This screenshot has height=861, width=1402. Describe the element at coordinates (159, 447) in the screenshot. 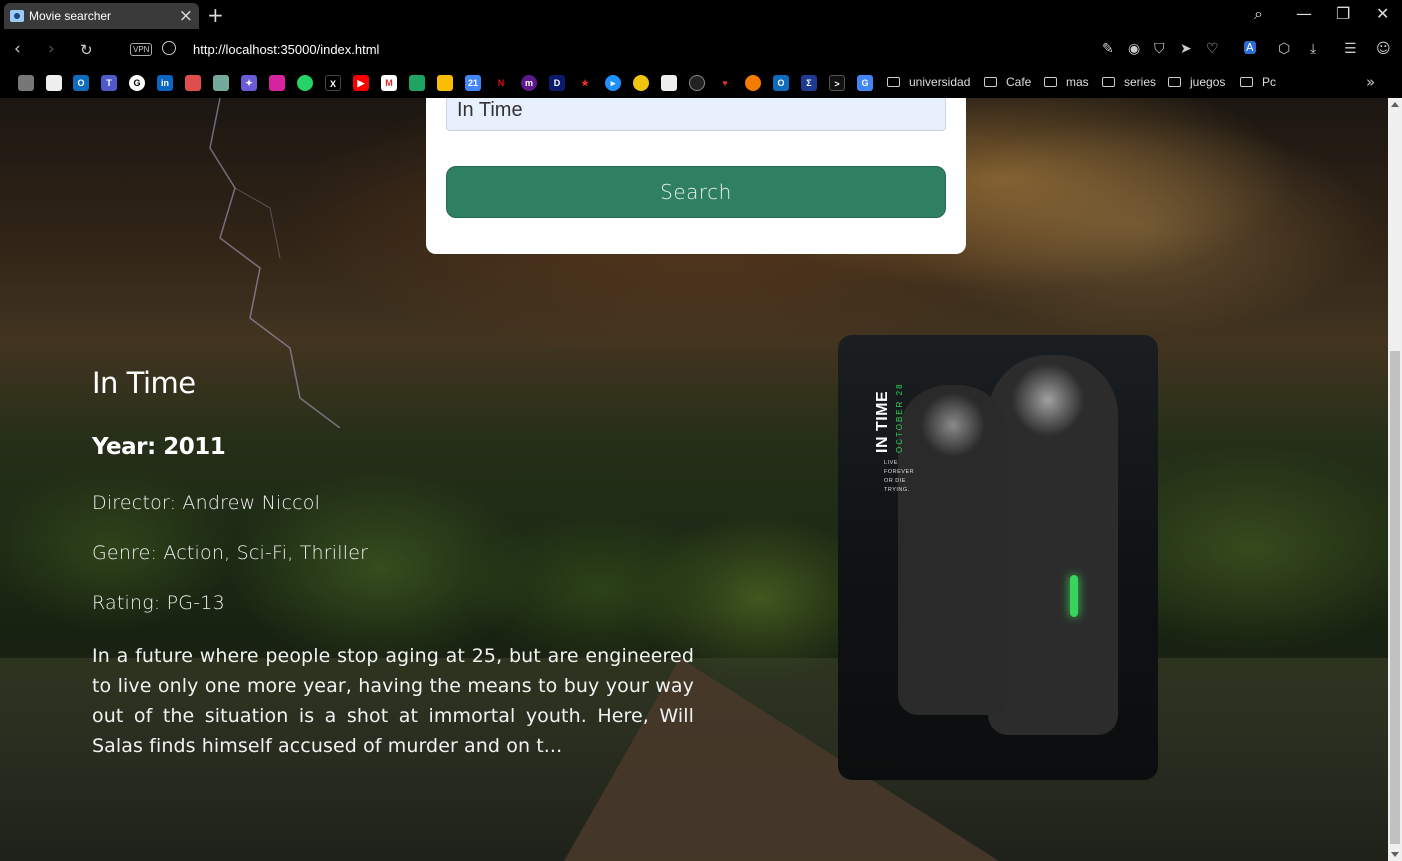

I see `movie-year: Year: 2011` at that location.